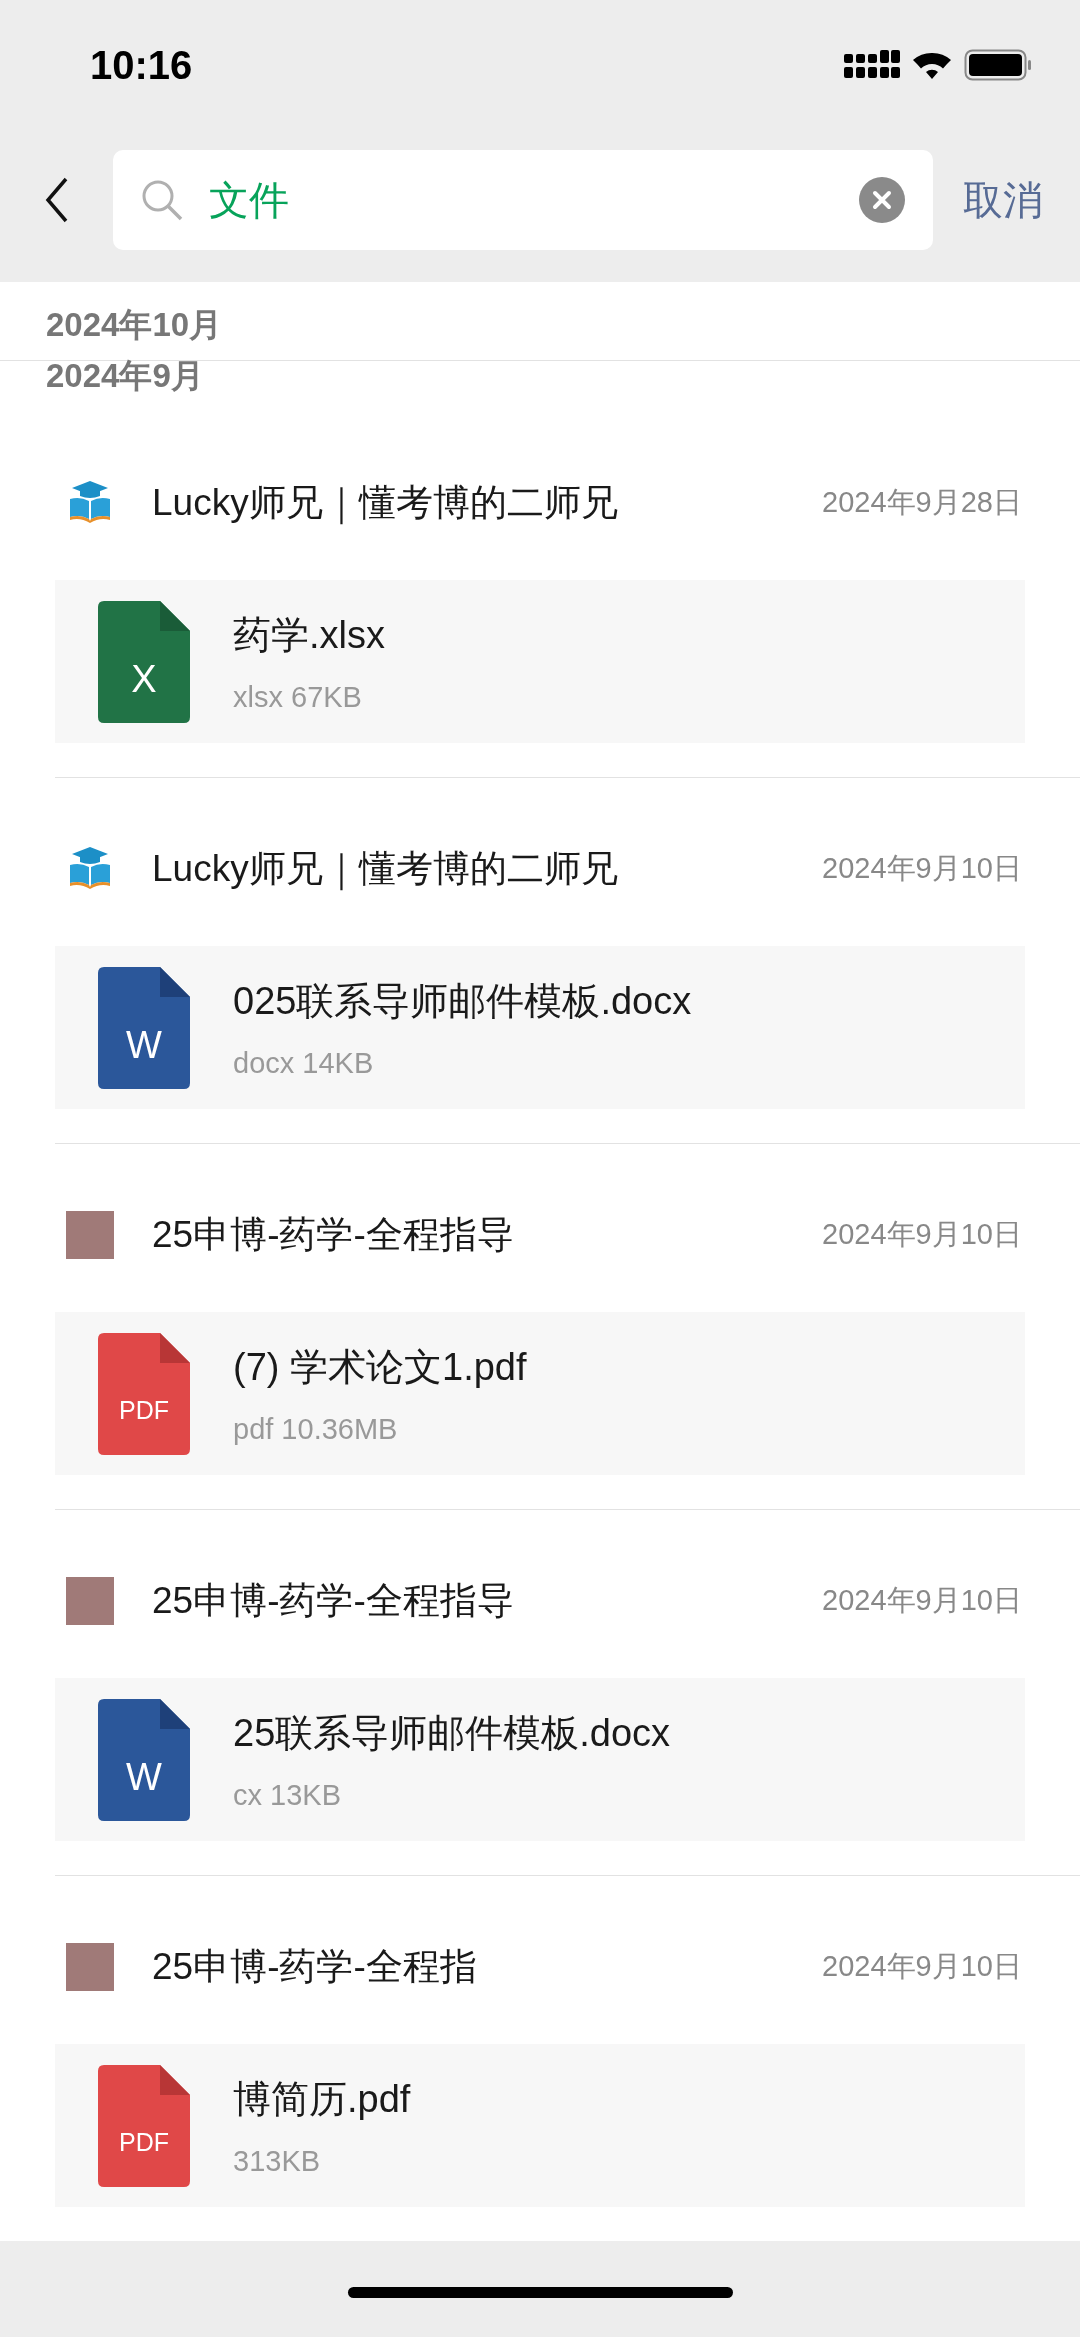  Describe the element at coordinates (287, 1795) in the screenshot. I see `file-size: cx 13KB` at that location.